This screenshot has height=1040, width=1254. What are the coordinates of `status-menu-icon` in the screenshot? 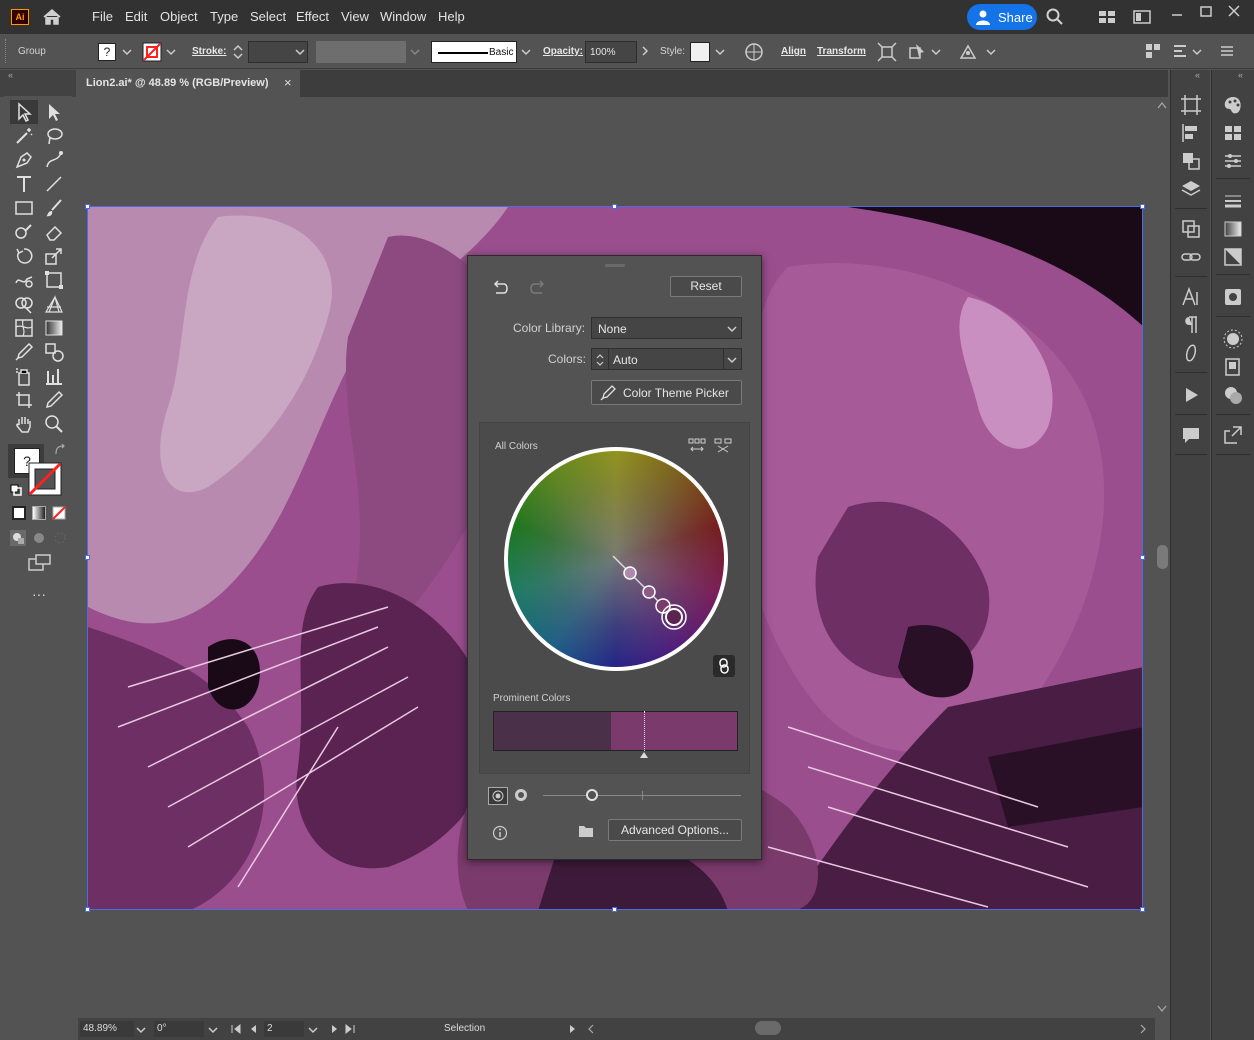 It's located at (573, 1029).